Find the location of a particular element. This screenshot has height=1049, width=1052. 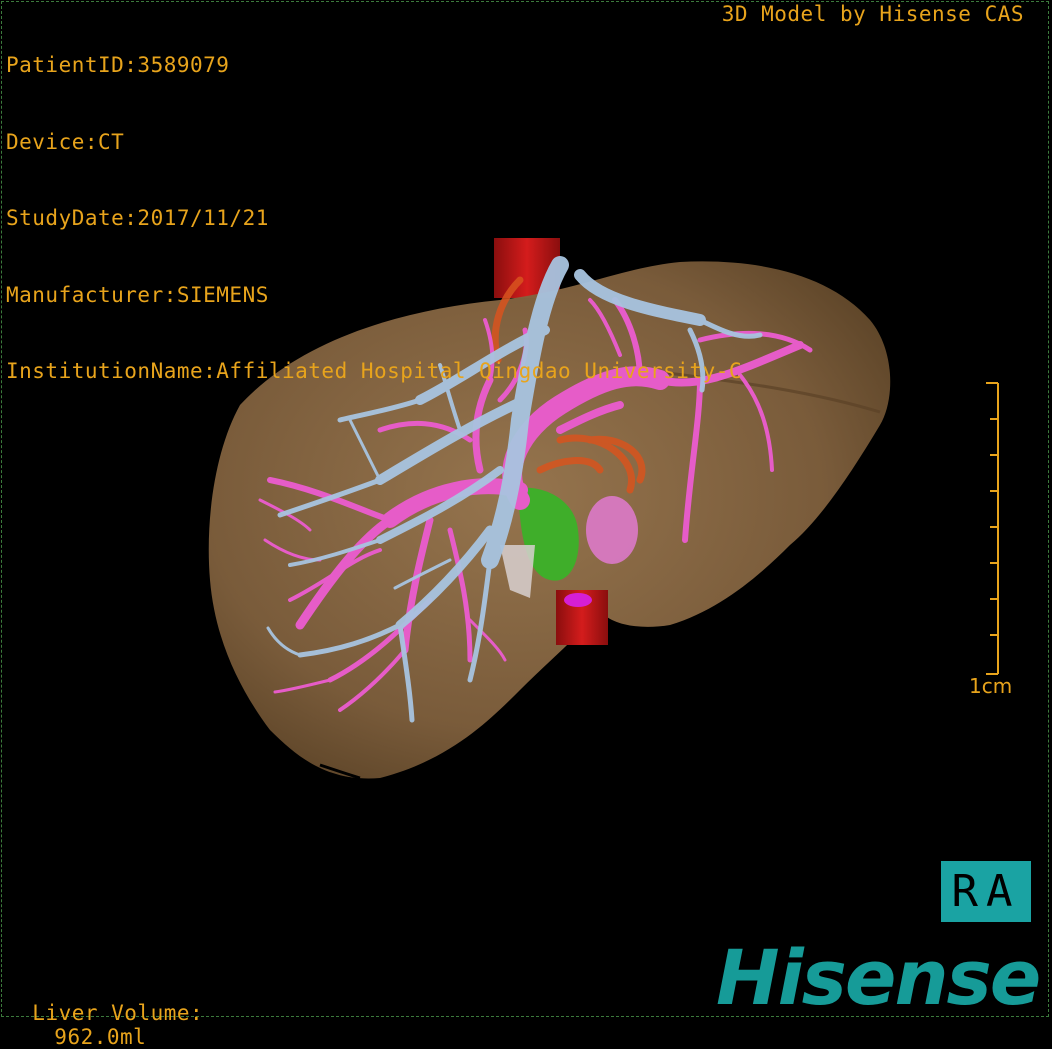

scale-bar is located at coordinates (992, 528).